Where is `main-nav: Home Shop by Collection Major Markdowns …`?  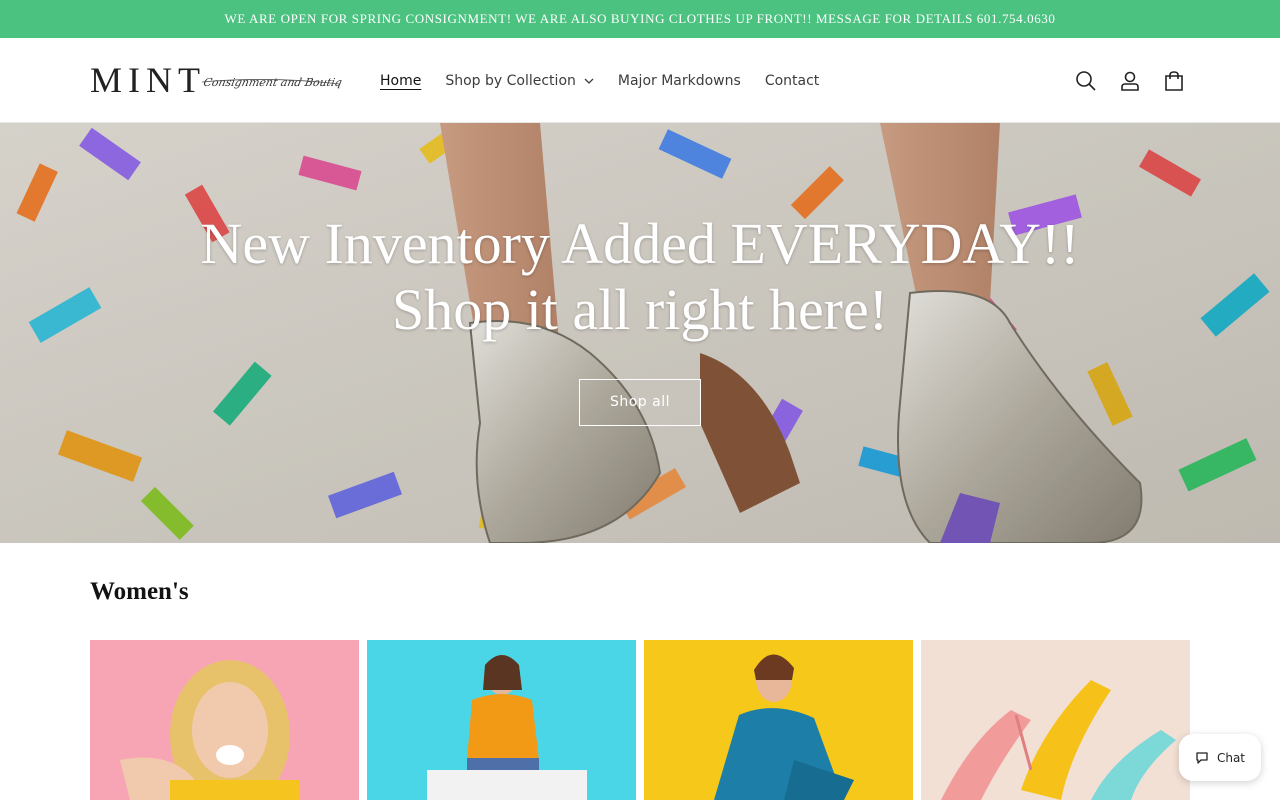
main-nav: Home Shop by Collection Major Markdowns … is located at coordinates (599, 80).